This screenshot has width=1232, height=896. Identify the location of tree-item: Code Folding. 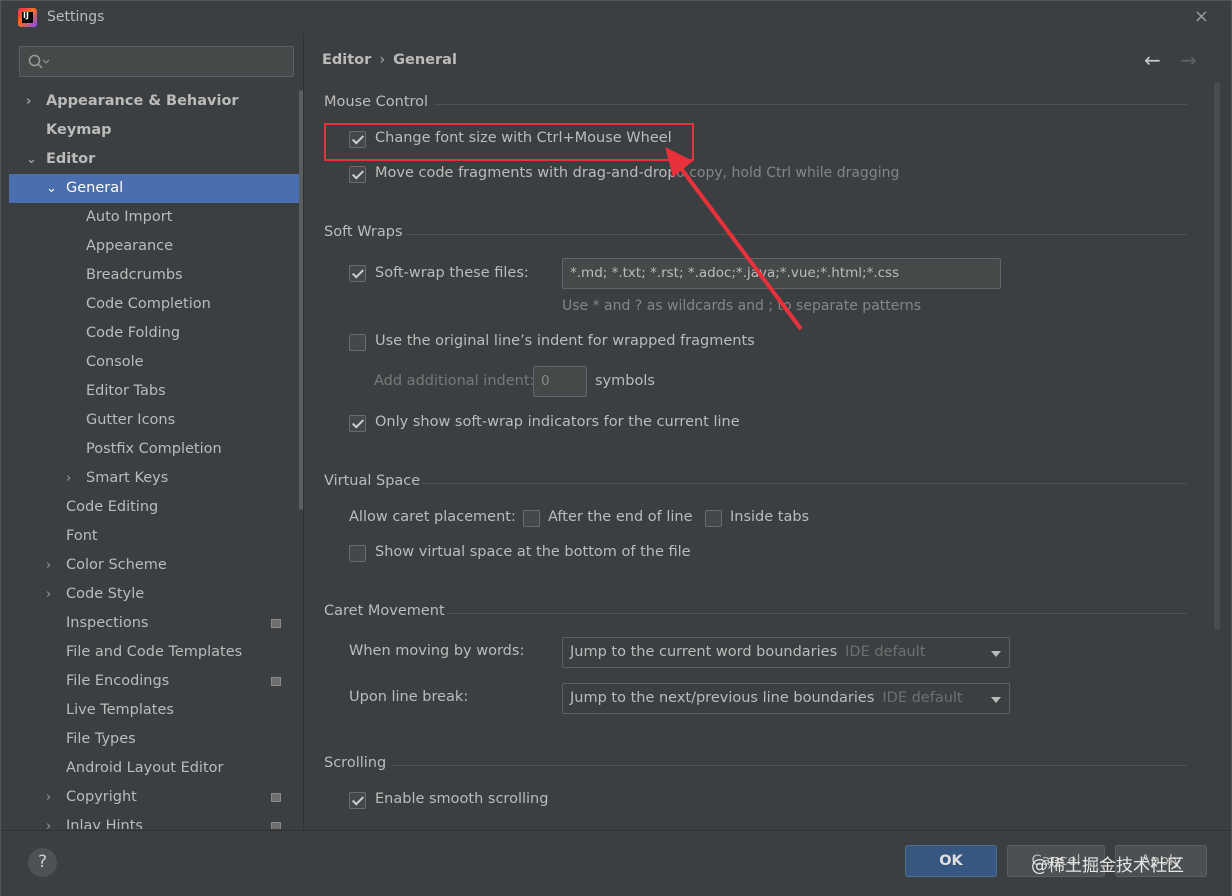
(155, 333).